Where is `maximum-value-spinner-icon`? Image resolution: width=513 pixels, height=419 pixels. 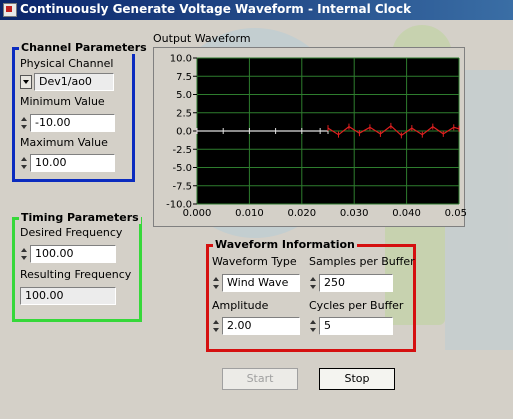
maximum-value-spinner-icon is located at coordinates (24, 163).